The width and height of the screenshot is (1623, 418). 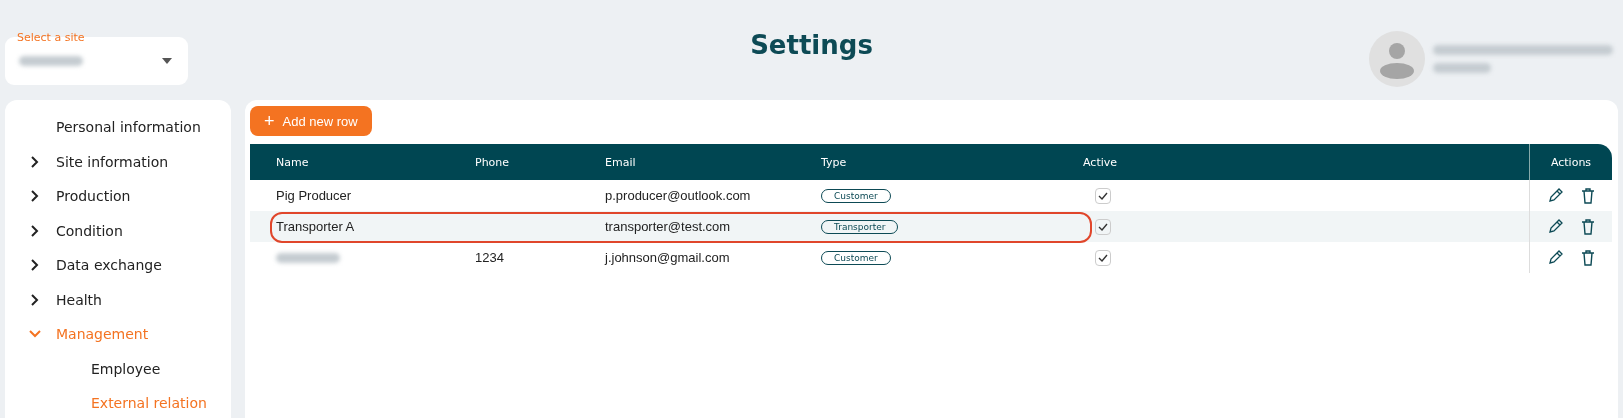 What do you see at coordinates (292, 162) in the screenshot?
I see `column-header: Name` at bounding box center [292, 162].